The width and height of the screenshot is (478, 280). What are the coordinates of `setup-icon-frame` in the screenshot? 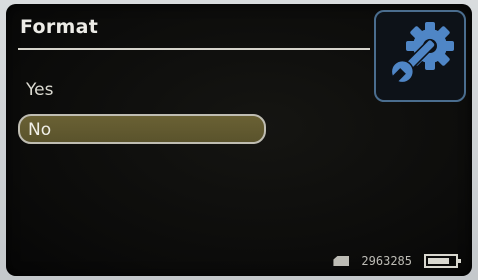 It's located at (420, 56).